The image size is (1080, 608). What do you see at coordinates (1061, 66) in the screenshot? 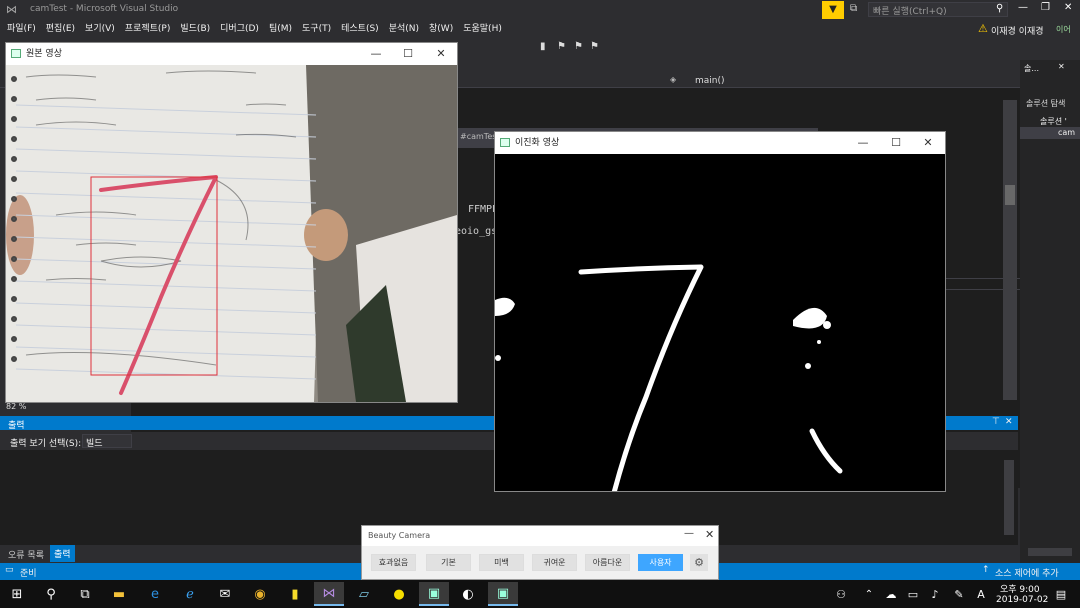
I see `pin-icon: ✕` at bounding box center [1061, 66].